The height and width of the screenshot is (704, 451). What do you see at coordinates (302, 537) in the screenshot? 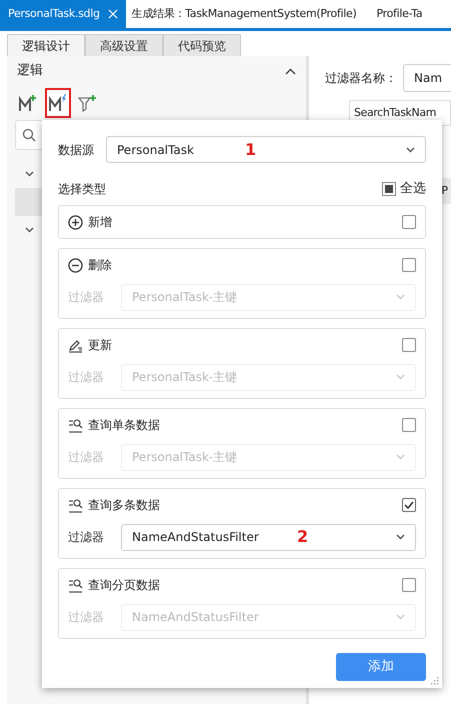
I see `annotation-number: 2` at bounding box center [302, 537].